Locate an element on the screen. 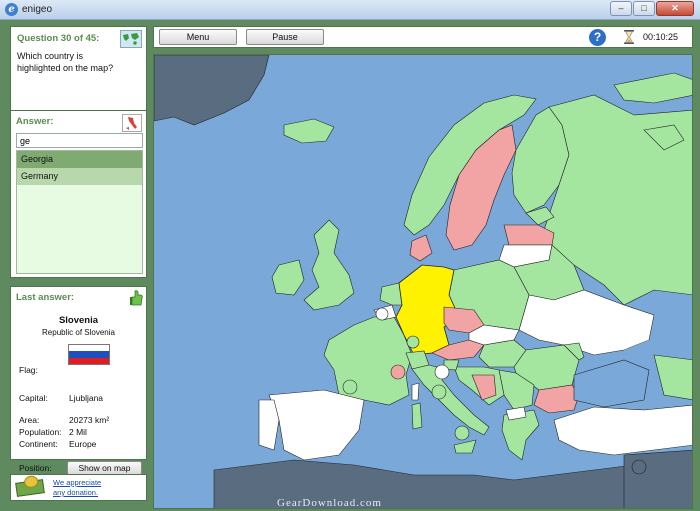 This screenshot has width=700, height=511. flag-label: Flag: is located at coordinates (28, 370).